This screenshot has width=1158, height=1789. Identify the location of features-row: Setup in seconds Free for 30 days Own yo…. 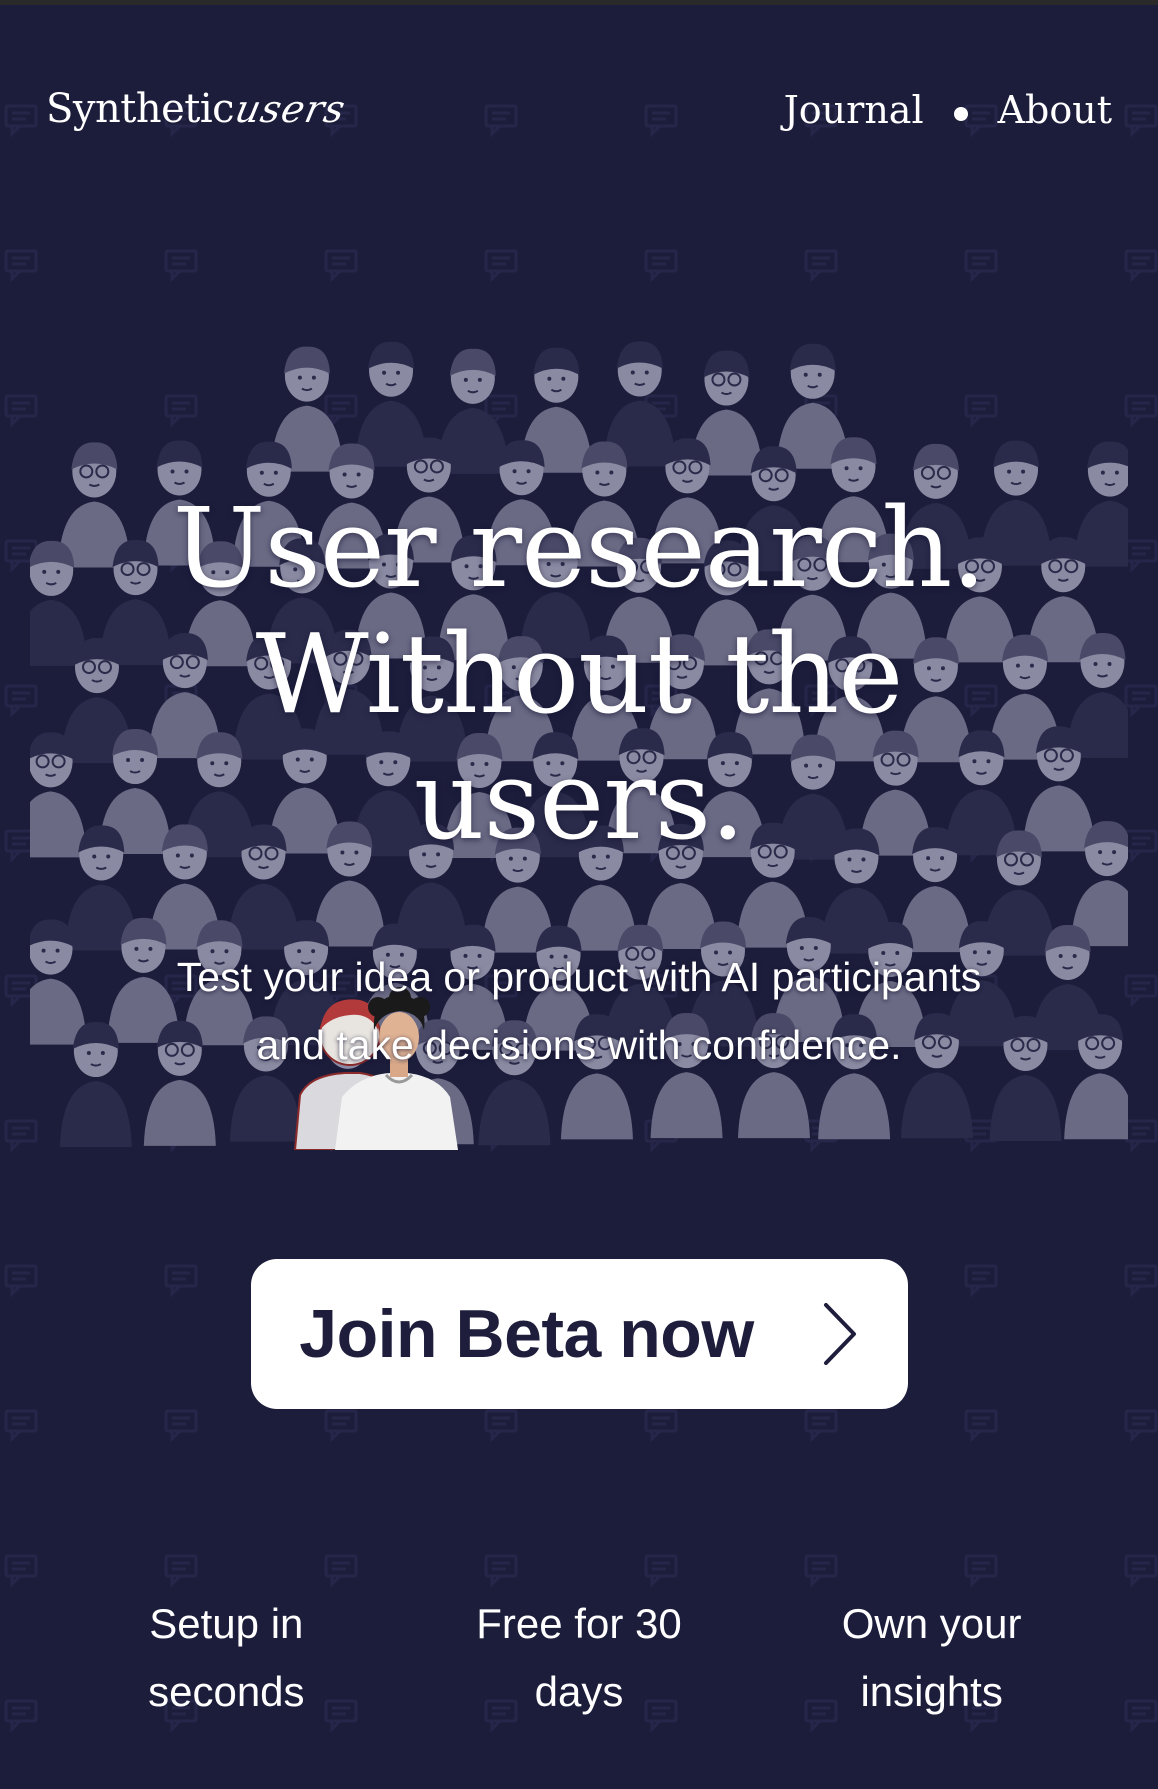
(579, 1658).